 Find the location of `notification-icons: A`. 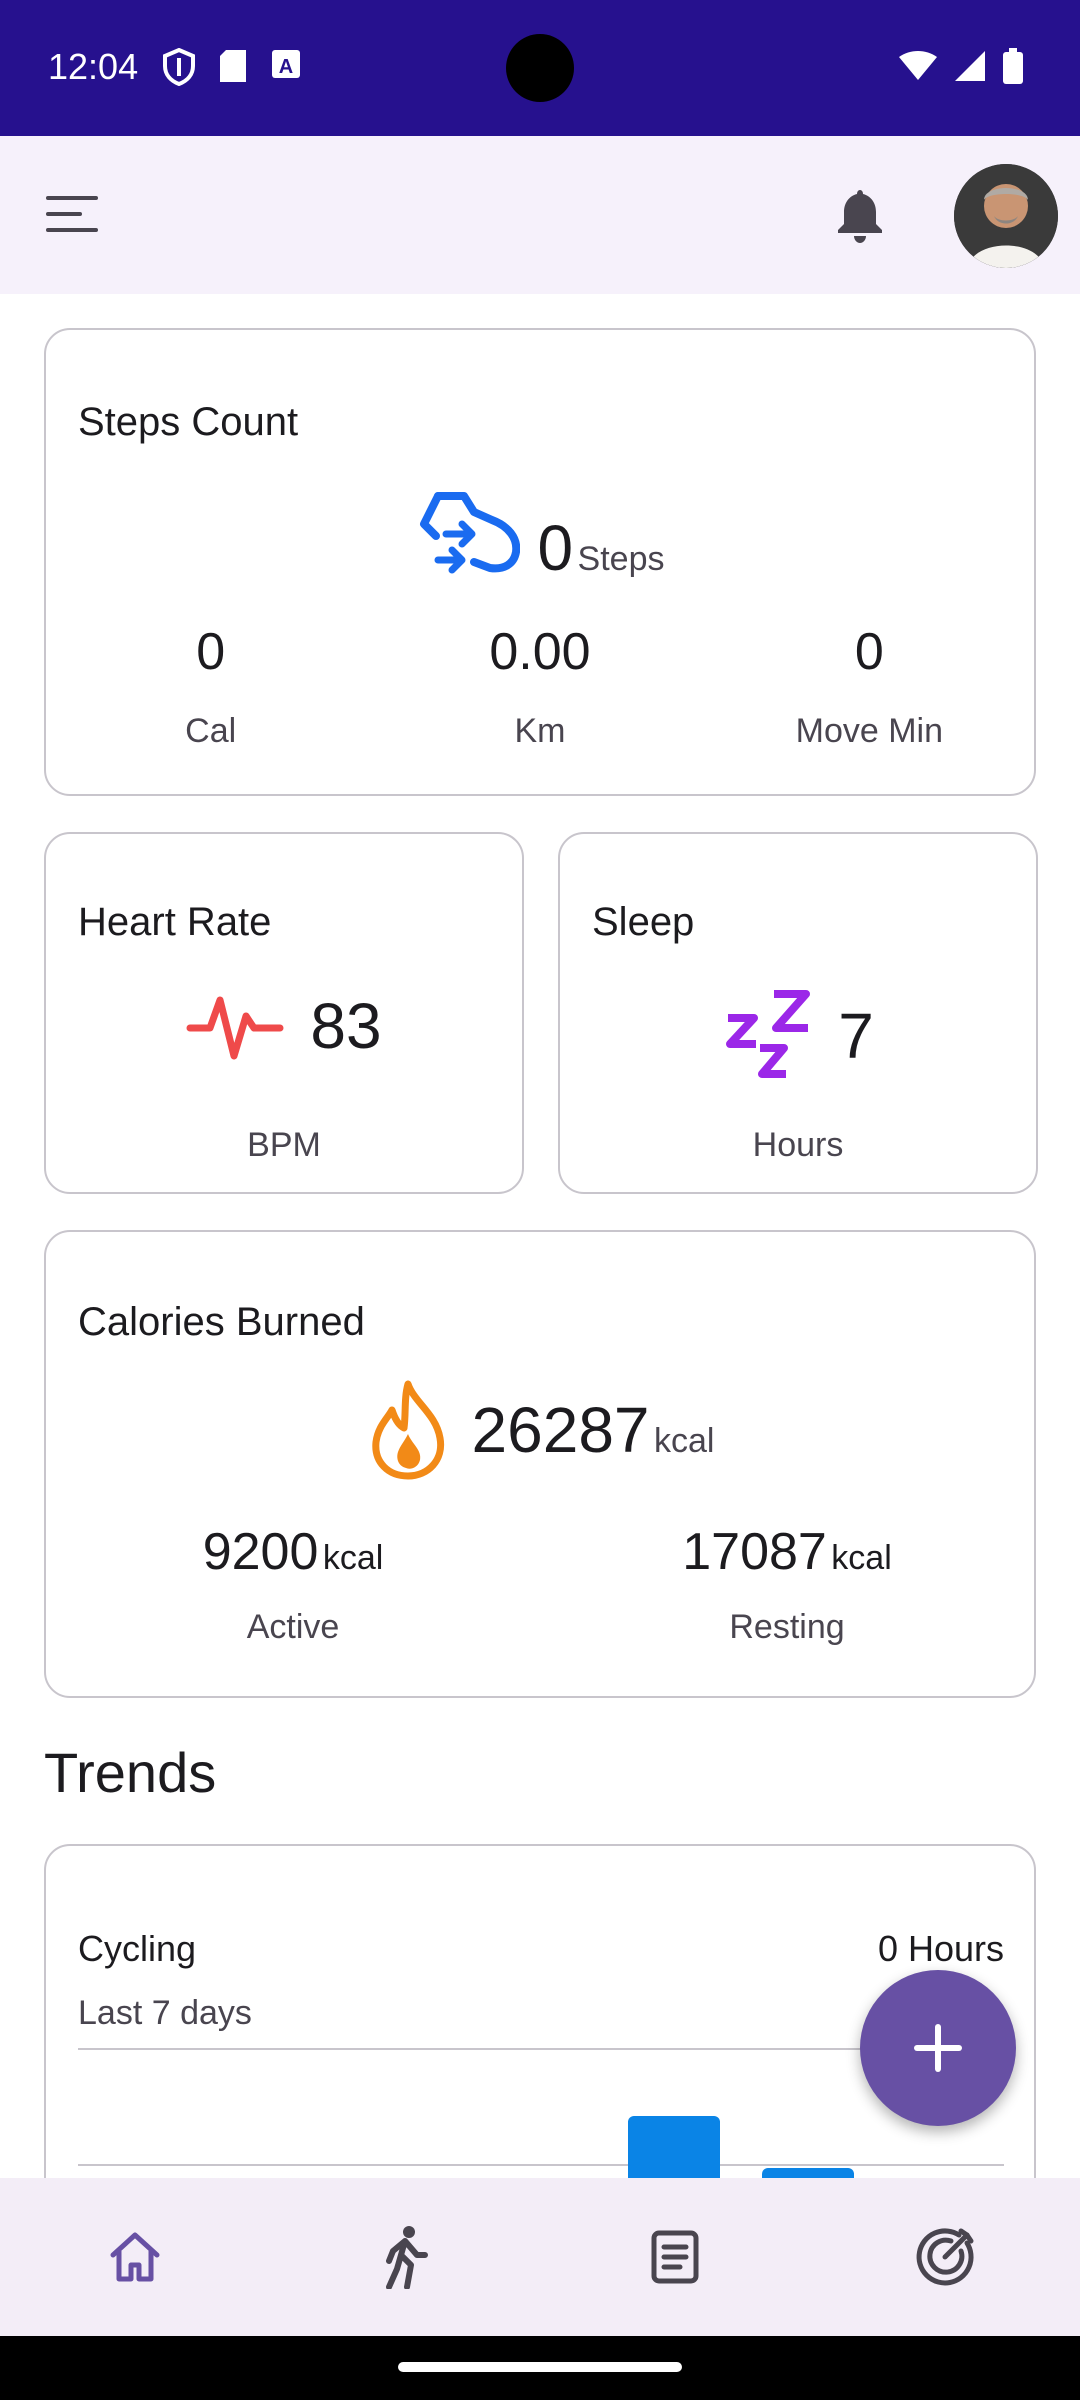

notification-icons: A is located at coordinates (232, 67).